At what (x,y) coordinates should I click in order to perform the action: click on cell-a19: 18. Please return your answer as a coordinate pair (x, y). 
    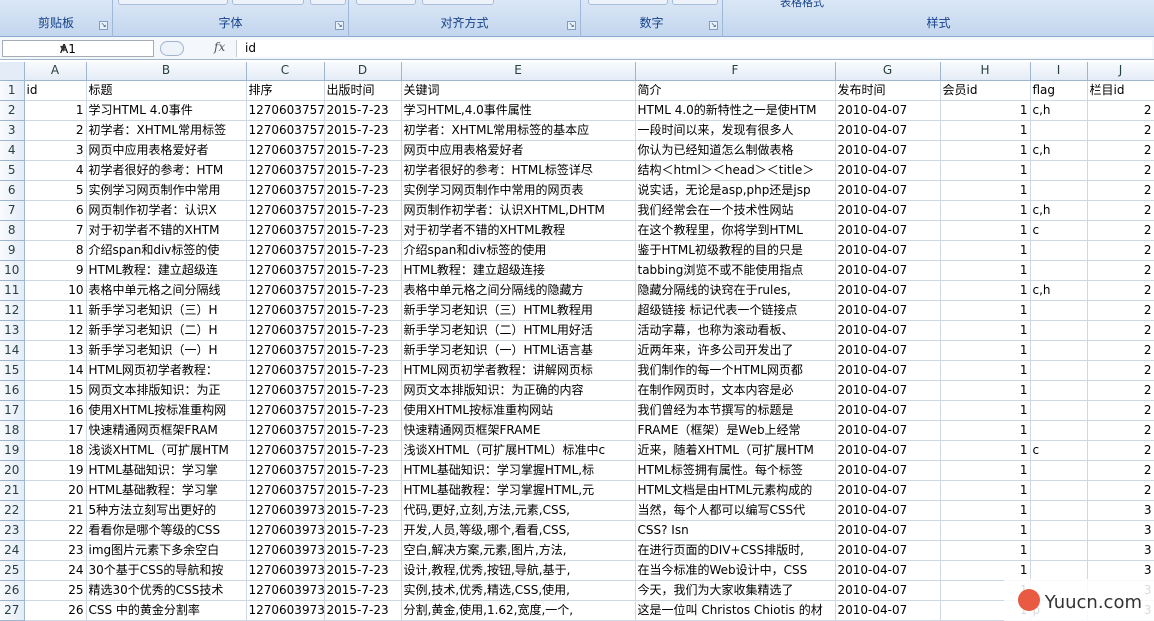
    Looking at the image, I should click on (55, 450).